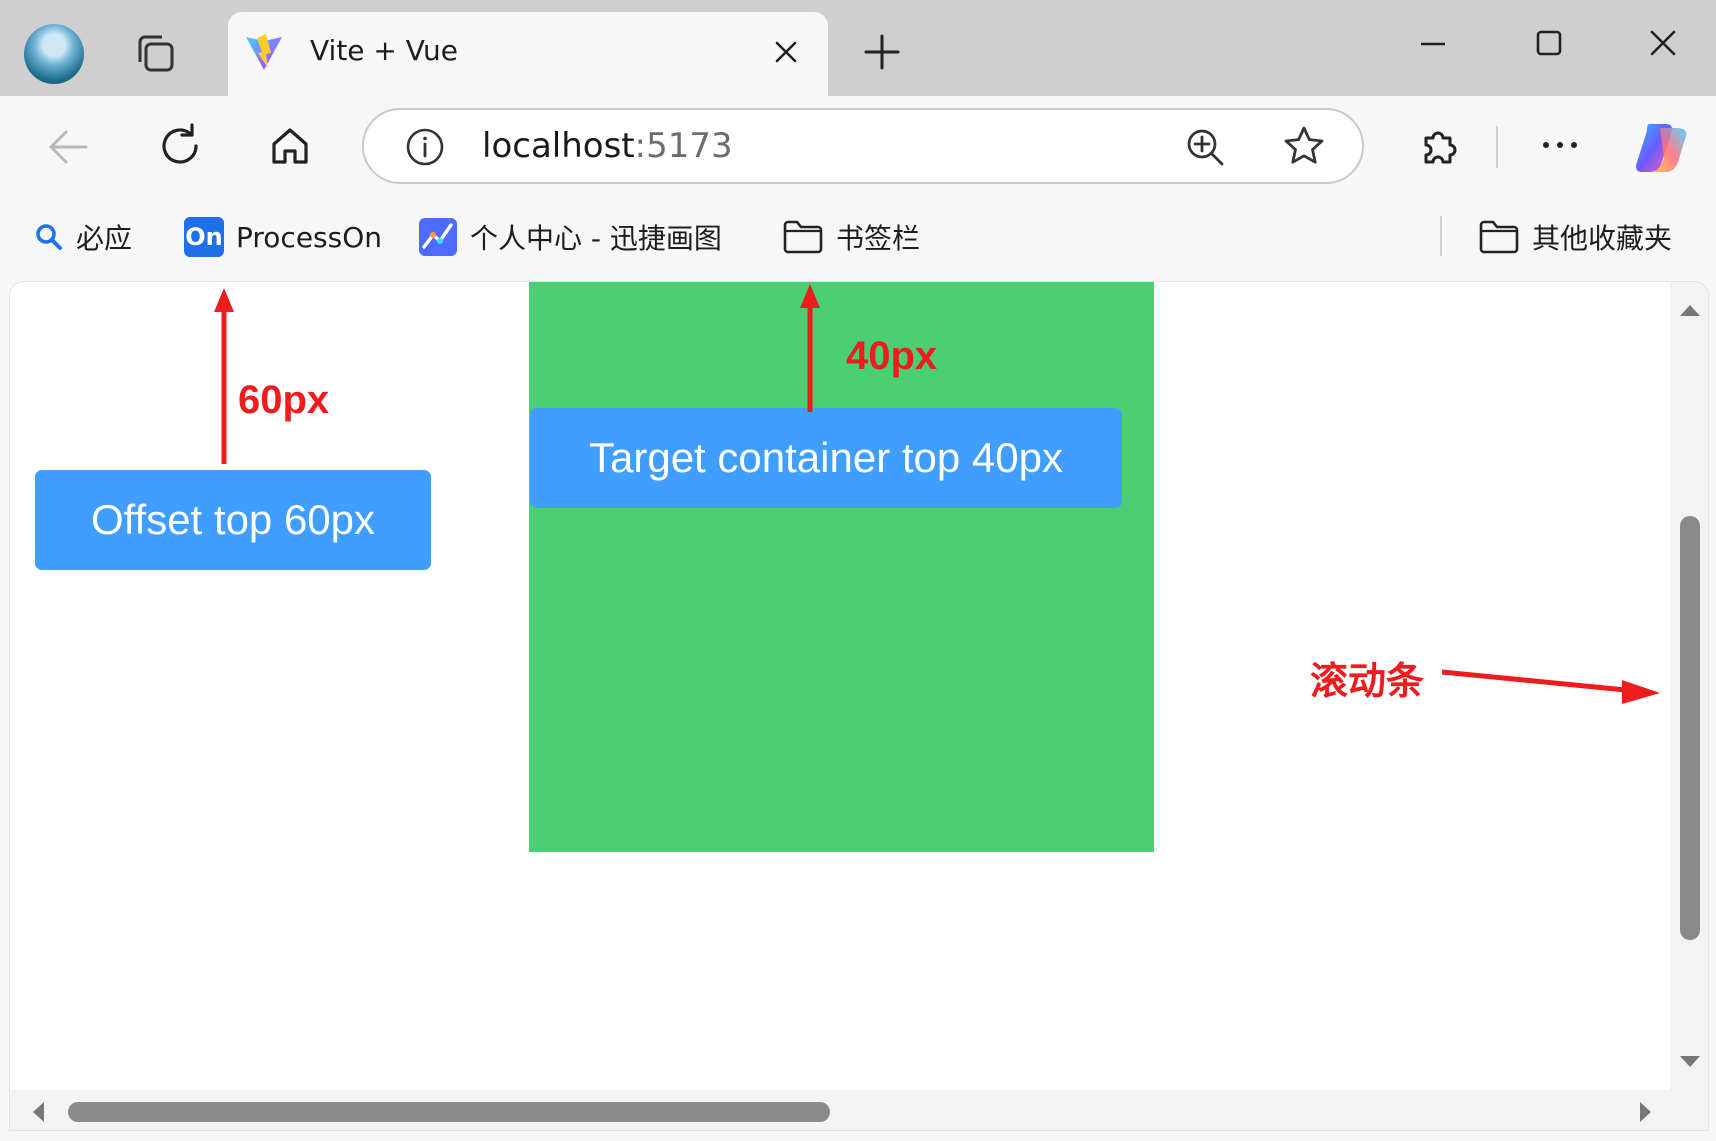 The width and height of the screenshot is (1716, 1141). What do you see at coordinates (558, 146) in the screenshot?
I see `url-host: localhost` at bounding box center [558, 146].